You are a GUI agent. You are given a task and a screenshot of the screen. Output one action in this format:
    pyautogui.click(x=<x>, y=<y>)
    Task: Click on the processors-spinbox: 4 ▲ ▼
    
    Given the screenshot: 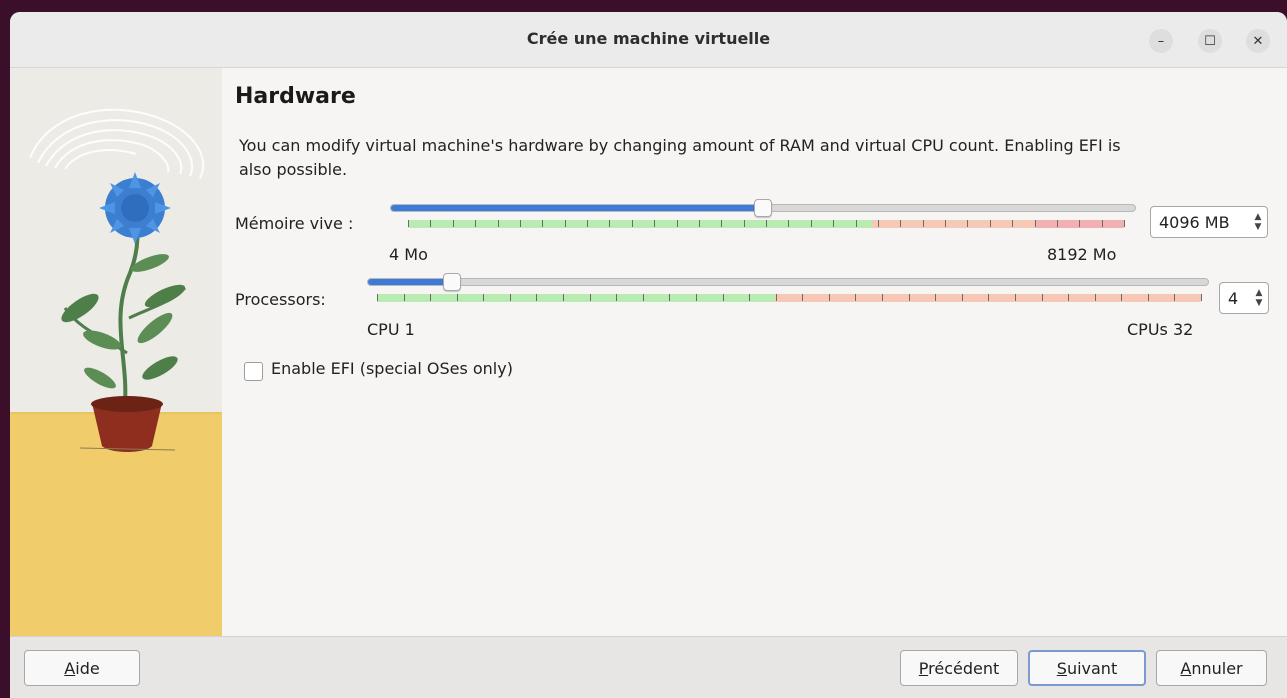 What is the action you would take?
    pyautogui.click(x=1244, y=298)
    